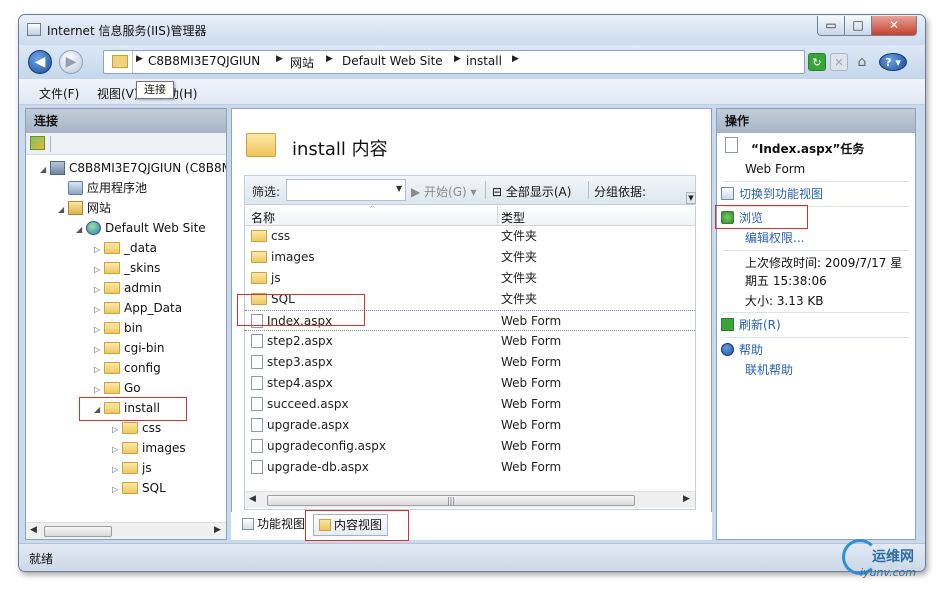  Describe the element at coordinates (769, 370) in the screenshot. I see `online-help-link: 联机帮助` at that location.